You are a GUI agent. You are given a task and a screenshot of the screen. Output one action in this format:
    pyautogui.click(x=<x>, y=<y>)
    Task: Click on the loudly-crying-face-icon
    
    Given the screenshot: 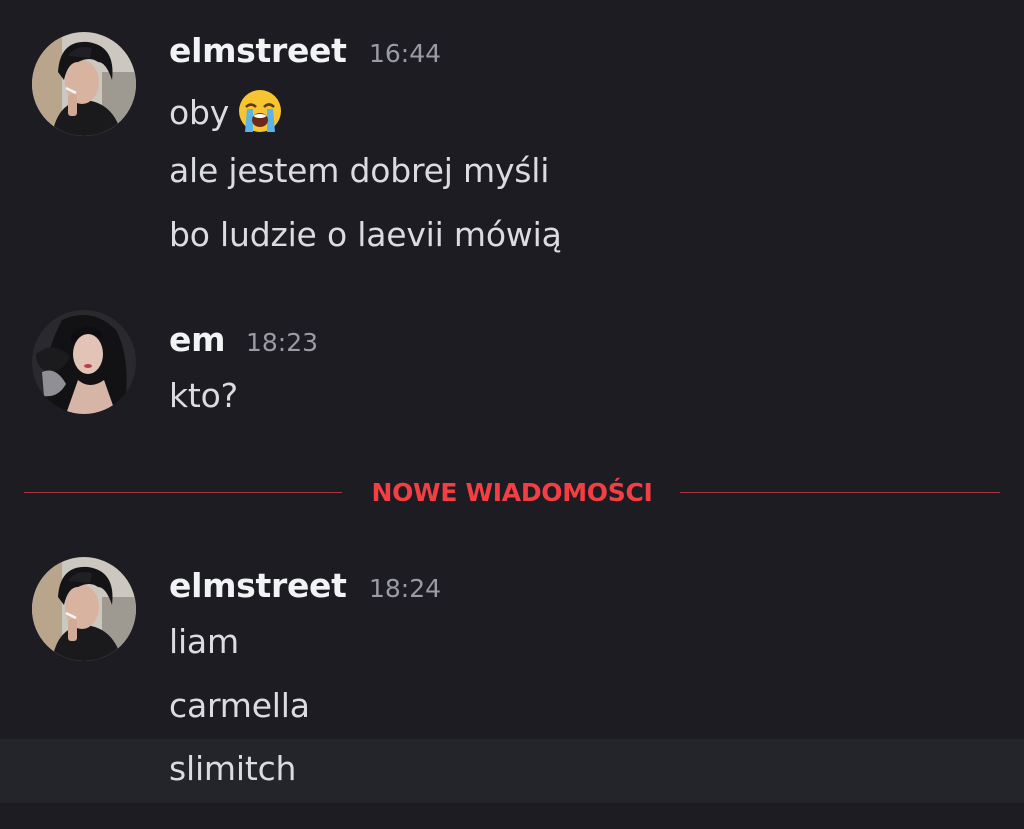 What is the action you would take?
    pyautogui.click(x=260, y=115)
    